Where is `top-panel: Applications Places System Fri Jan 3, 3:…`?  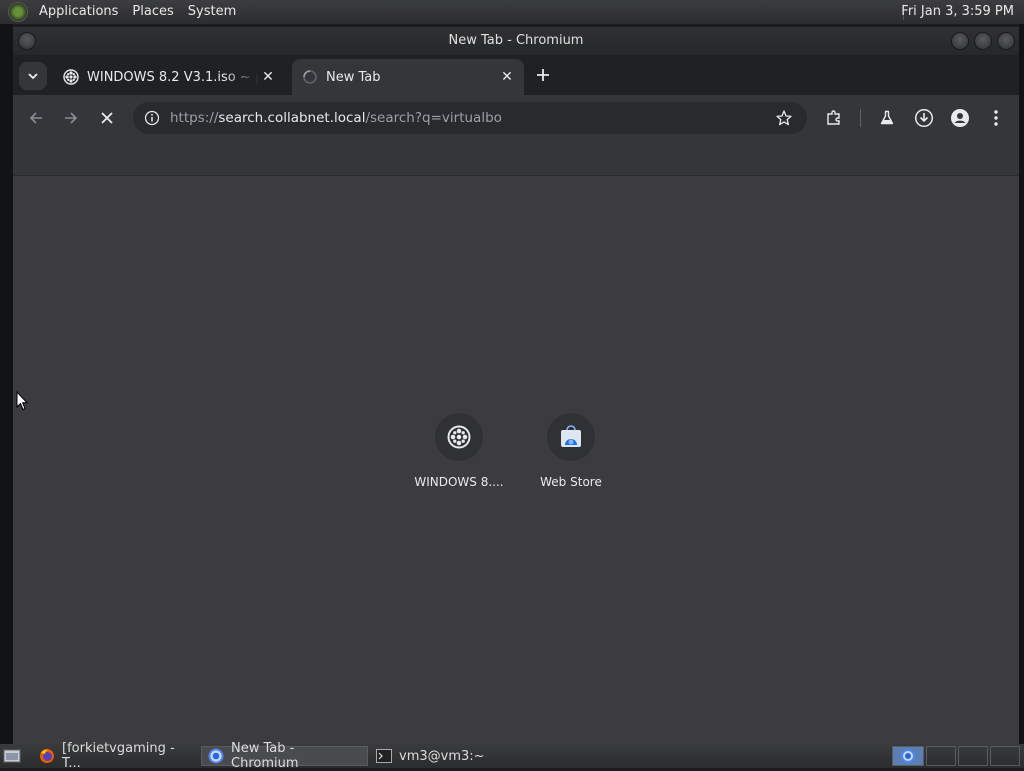 top-panel: Applications Places System Fri Jan 3, 3:… is located at coordinates (512, 12).